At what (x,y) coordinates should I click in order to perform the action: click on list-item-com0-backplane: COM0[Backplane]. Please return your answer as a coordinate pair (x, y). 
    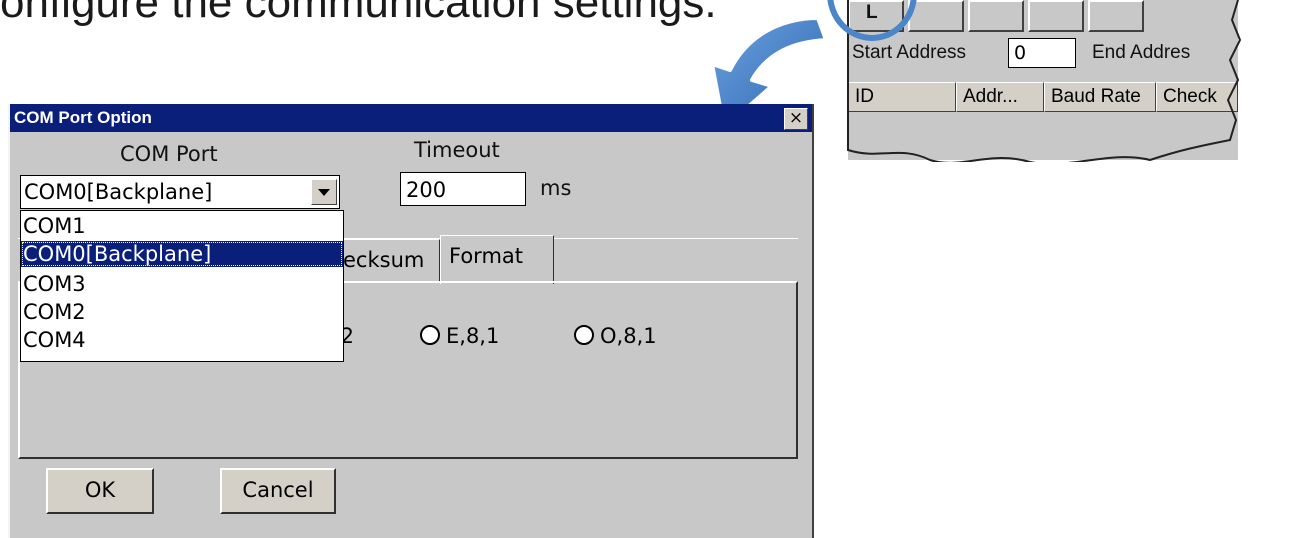
    Looking at the image, I should click on (182, 254).